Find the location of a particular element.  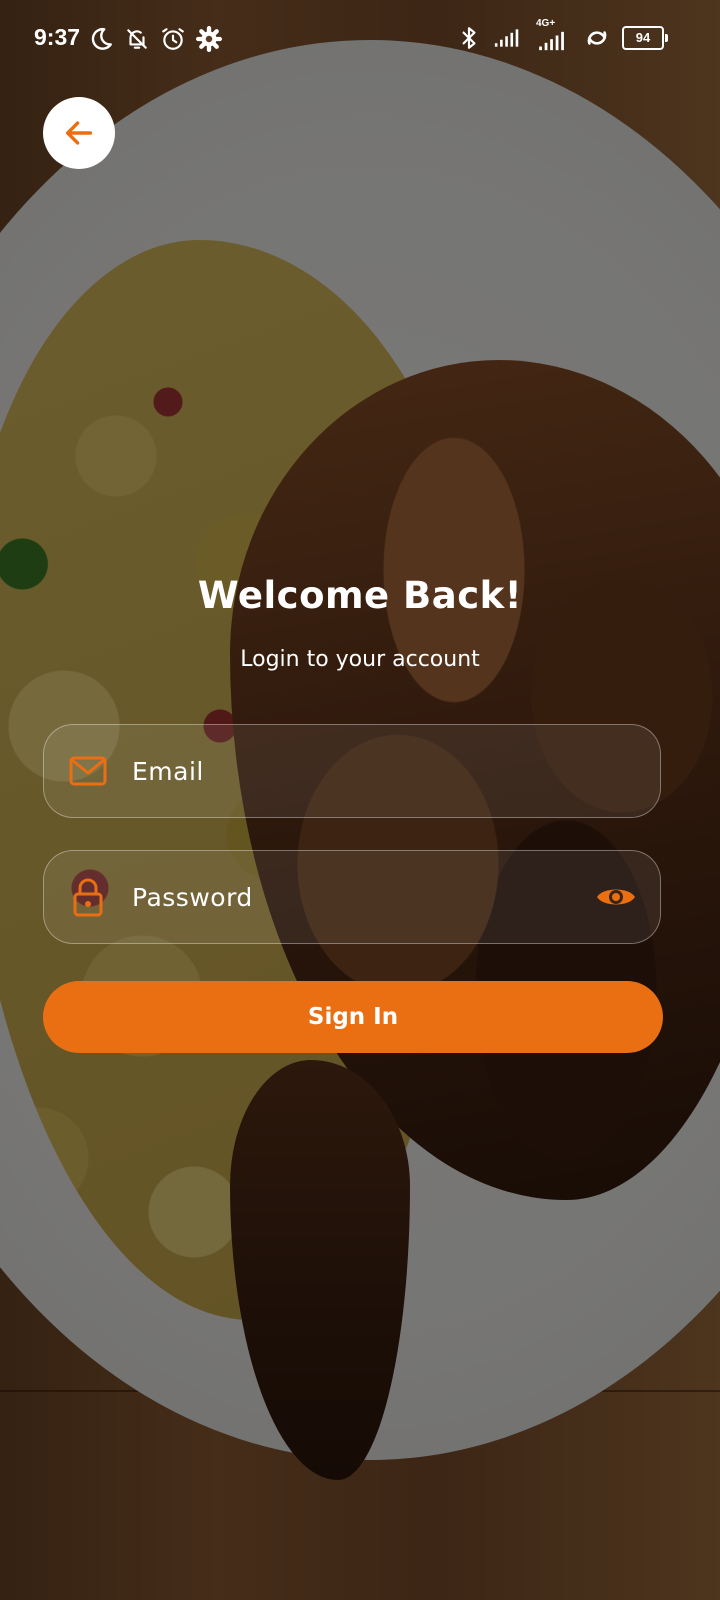

signal-bars-icon is located at coordinates (551, 41).